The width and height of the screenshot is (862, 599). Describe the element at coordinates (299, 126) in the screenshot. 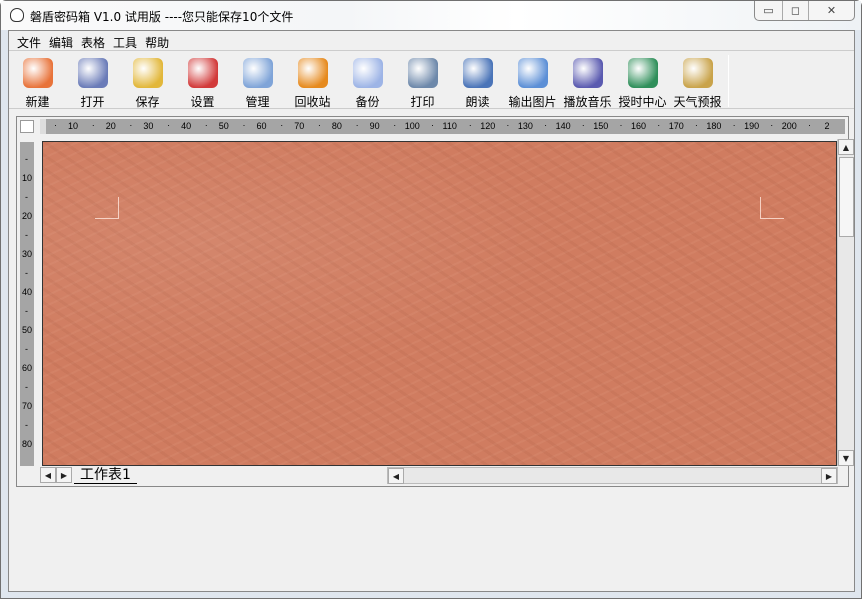

I see `ruler-h-label: 70` at that location.